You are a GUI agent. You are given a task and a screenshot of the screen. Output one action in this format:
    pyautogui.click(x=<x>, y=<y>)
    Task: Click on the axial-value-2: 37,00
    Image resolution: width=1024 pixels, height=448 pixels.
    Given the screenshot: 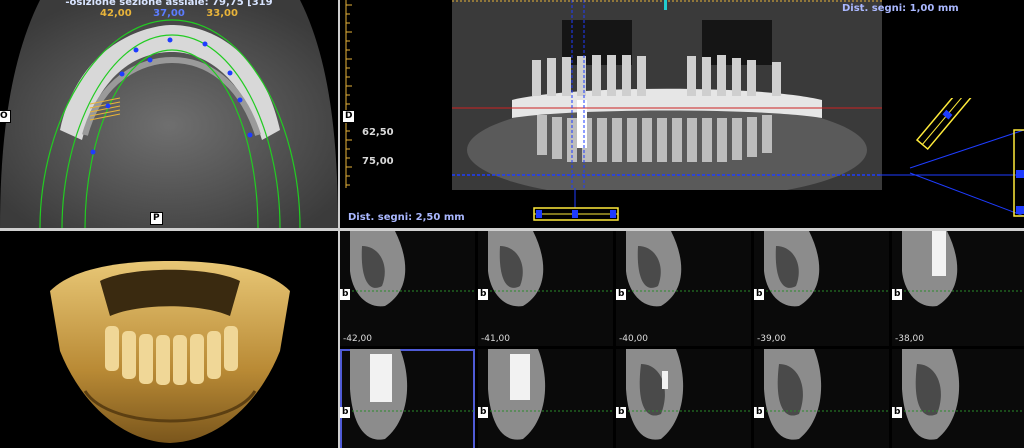 What is the action you would take?
    pyautogui.click(x=169, y=13)
    